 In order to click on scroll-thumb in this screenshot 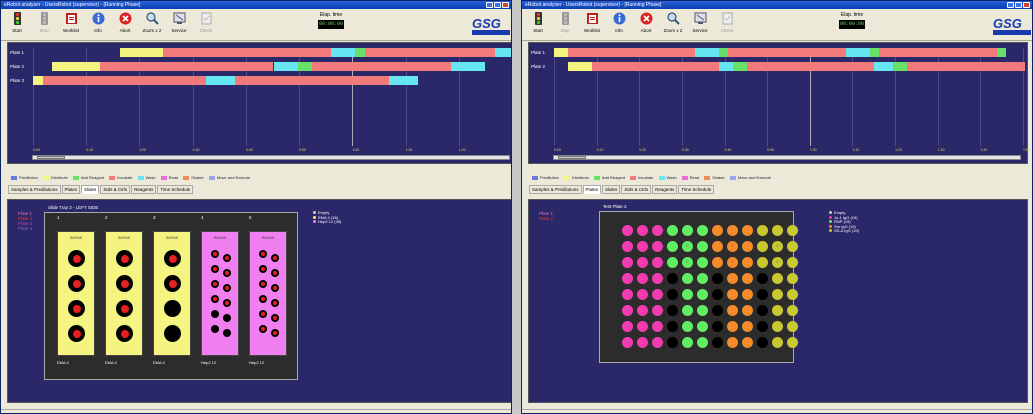, I will do `click(572, 157)`.